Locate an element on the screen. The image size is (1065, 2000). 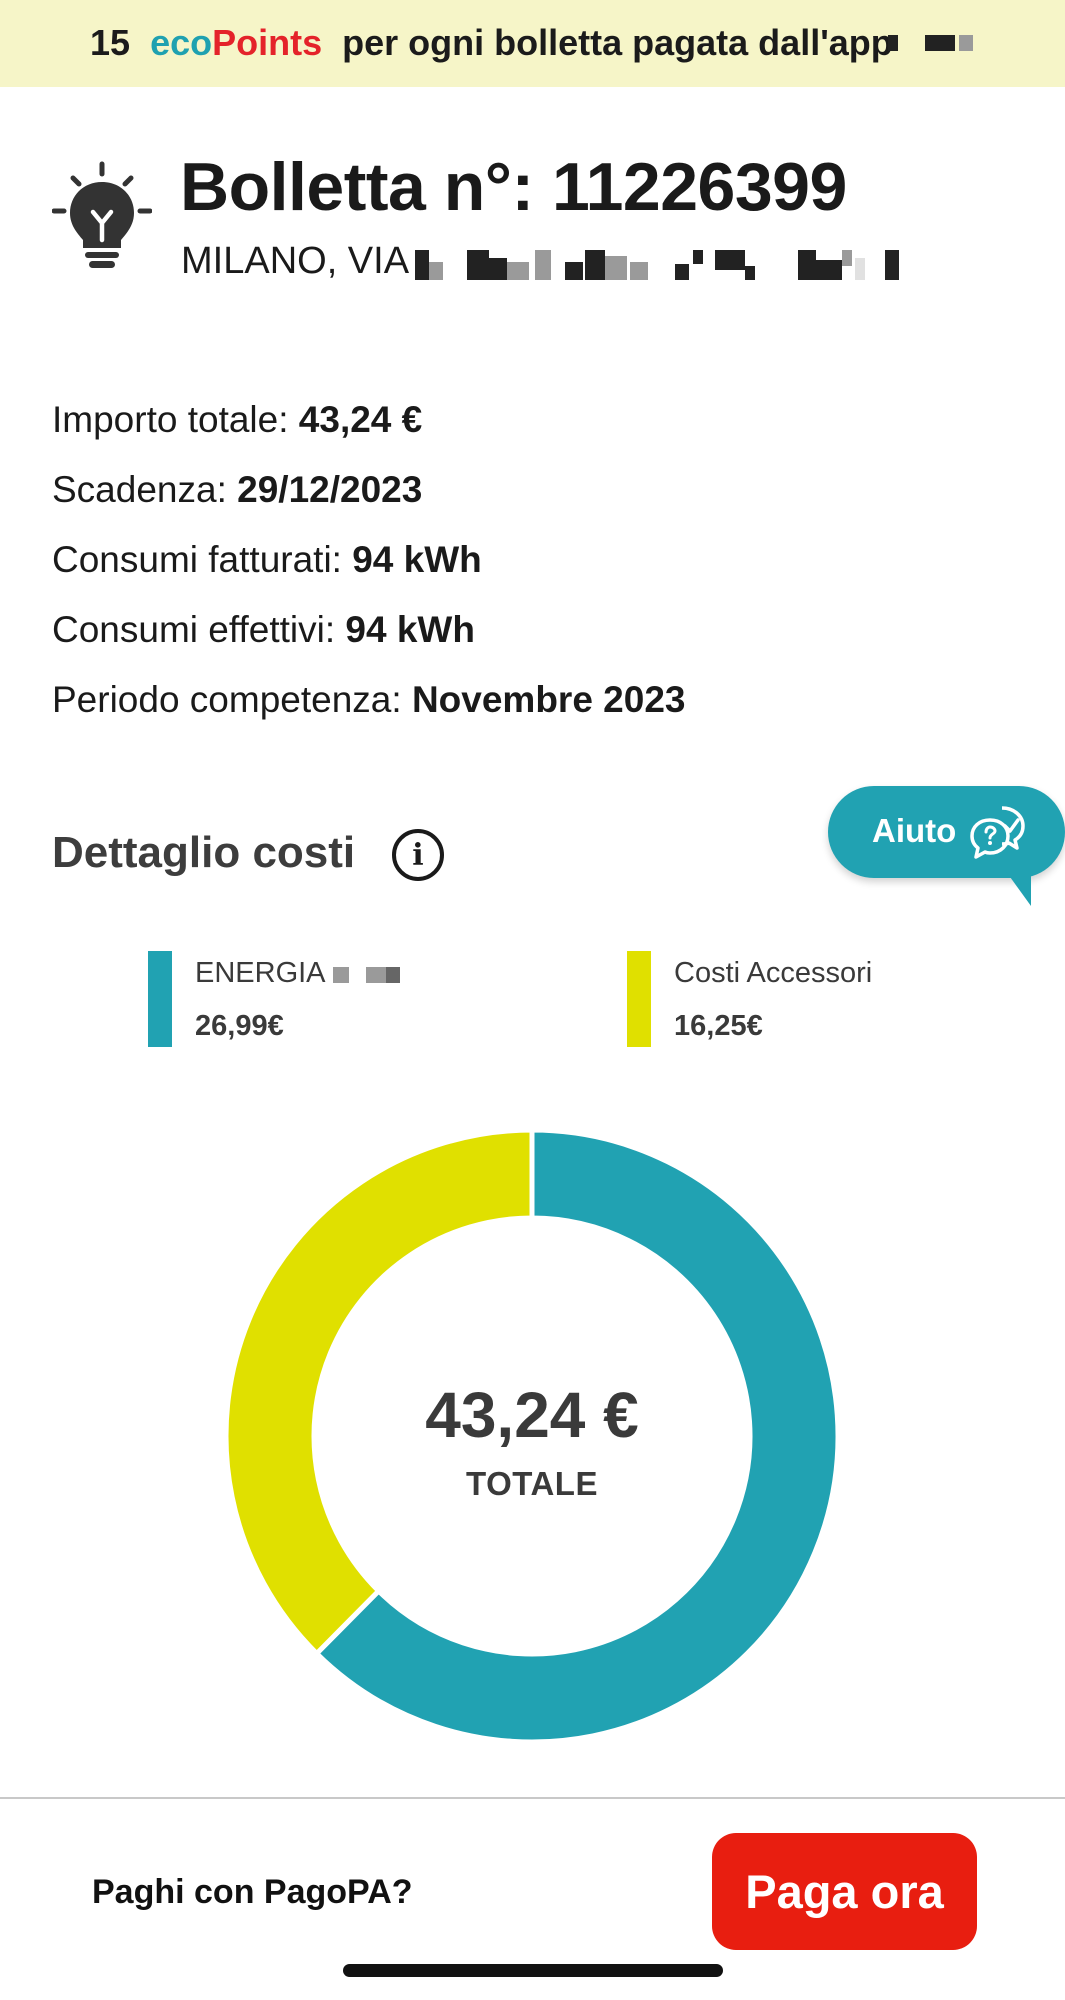
help-button: Aiuto is located at coordinates (946, 832).